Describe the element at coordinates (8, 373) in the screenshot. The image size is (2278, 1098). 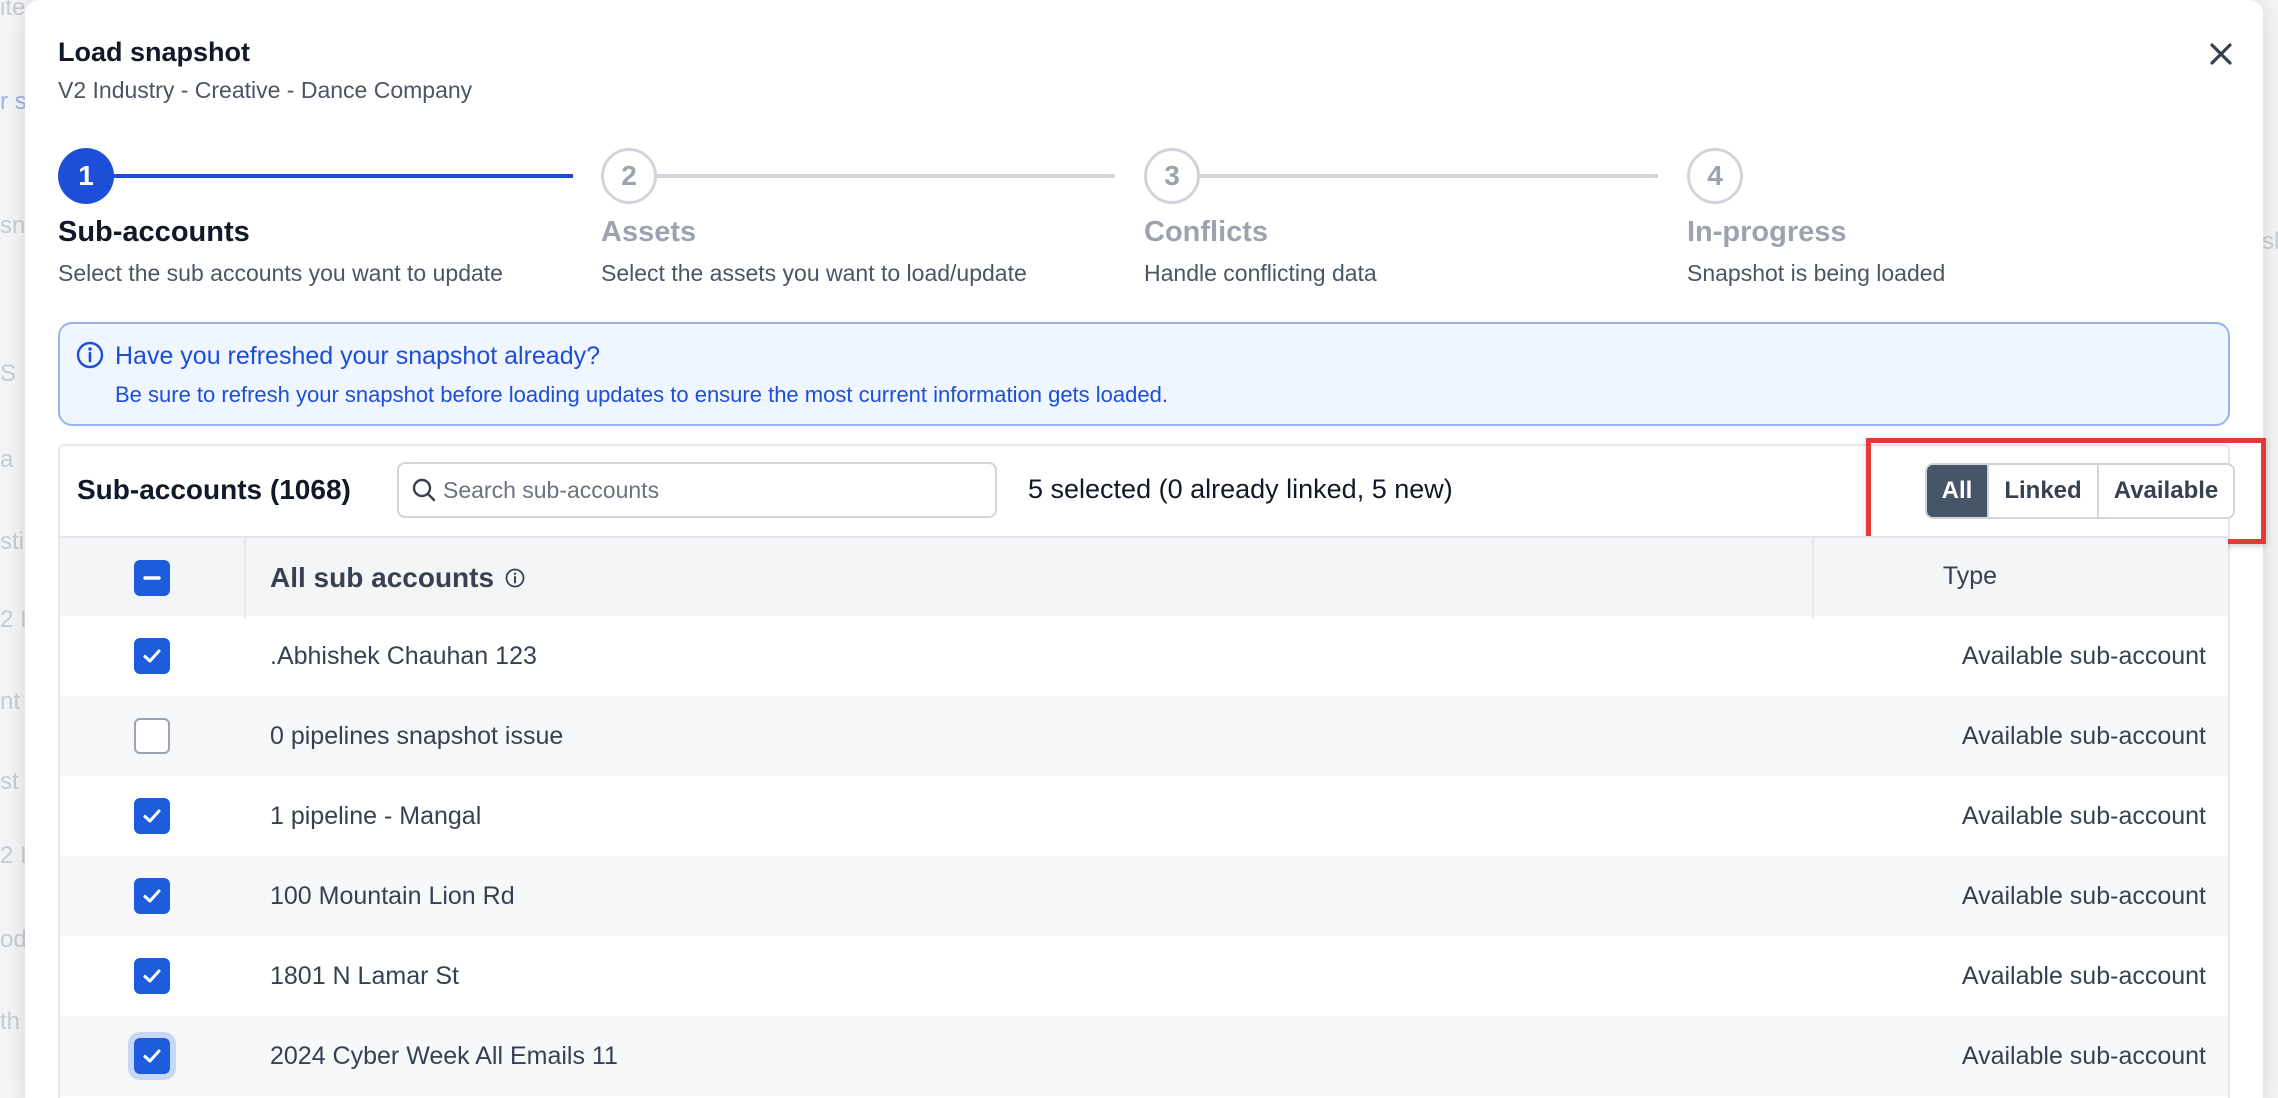
I see `background-fragment: S` at that location.